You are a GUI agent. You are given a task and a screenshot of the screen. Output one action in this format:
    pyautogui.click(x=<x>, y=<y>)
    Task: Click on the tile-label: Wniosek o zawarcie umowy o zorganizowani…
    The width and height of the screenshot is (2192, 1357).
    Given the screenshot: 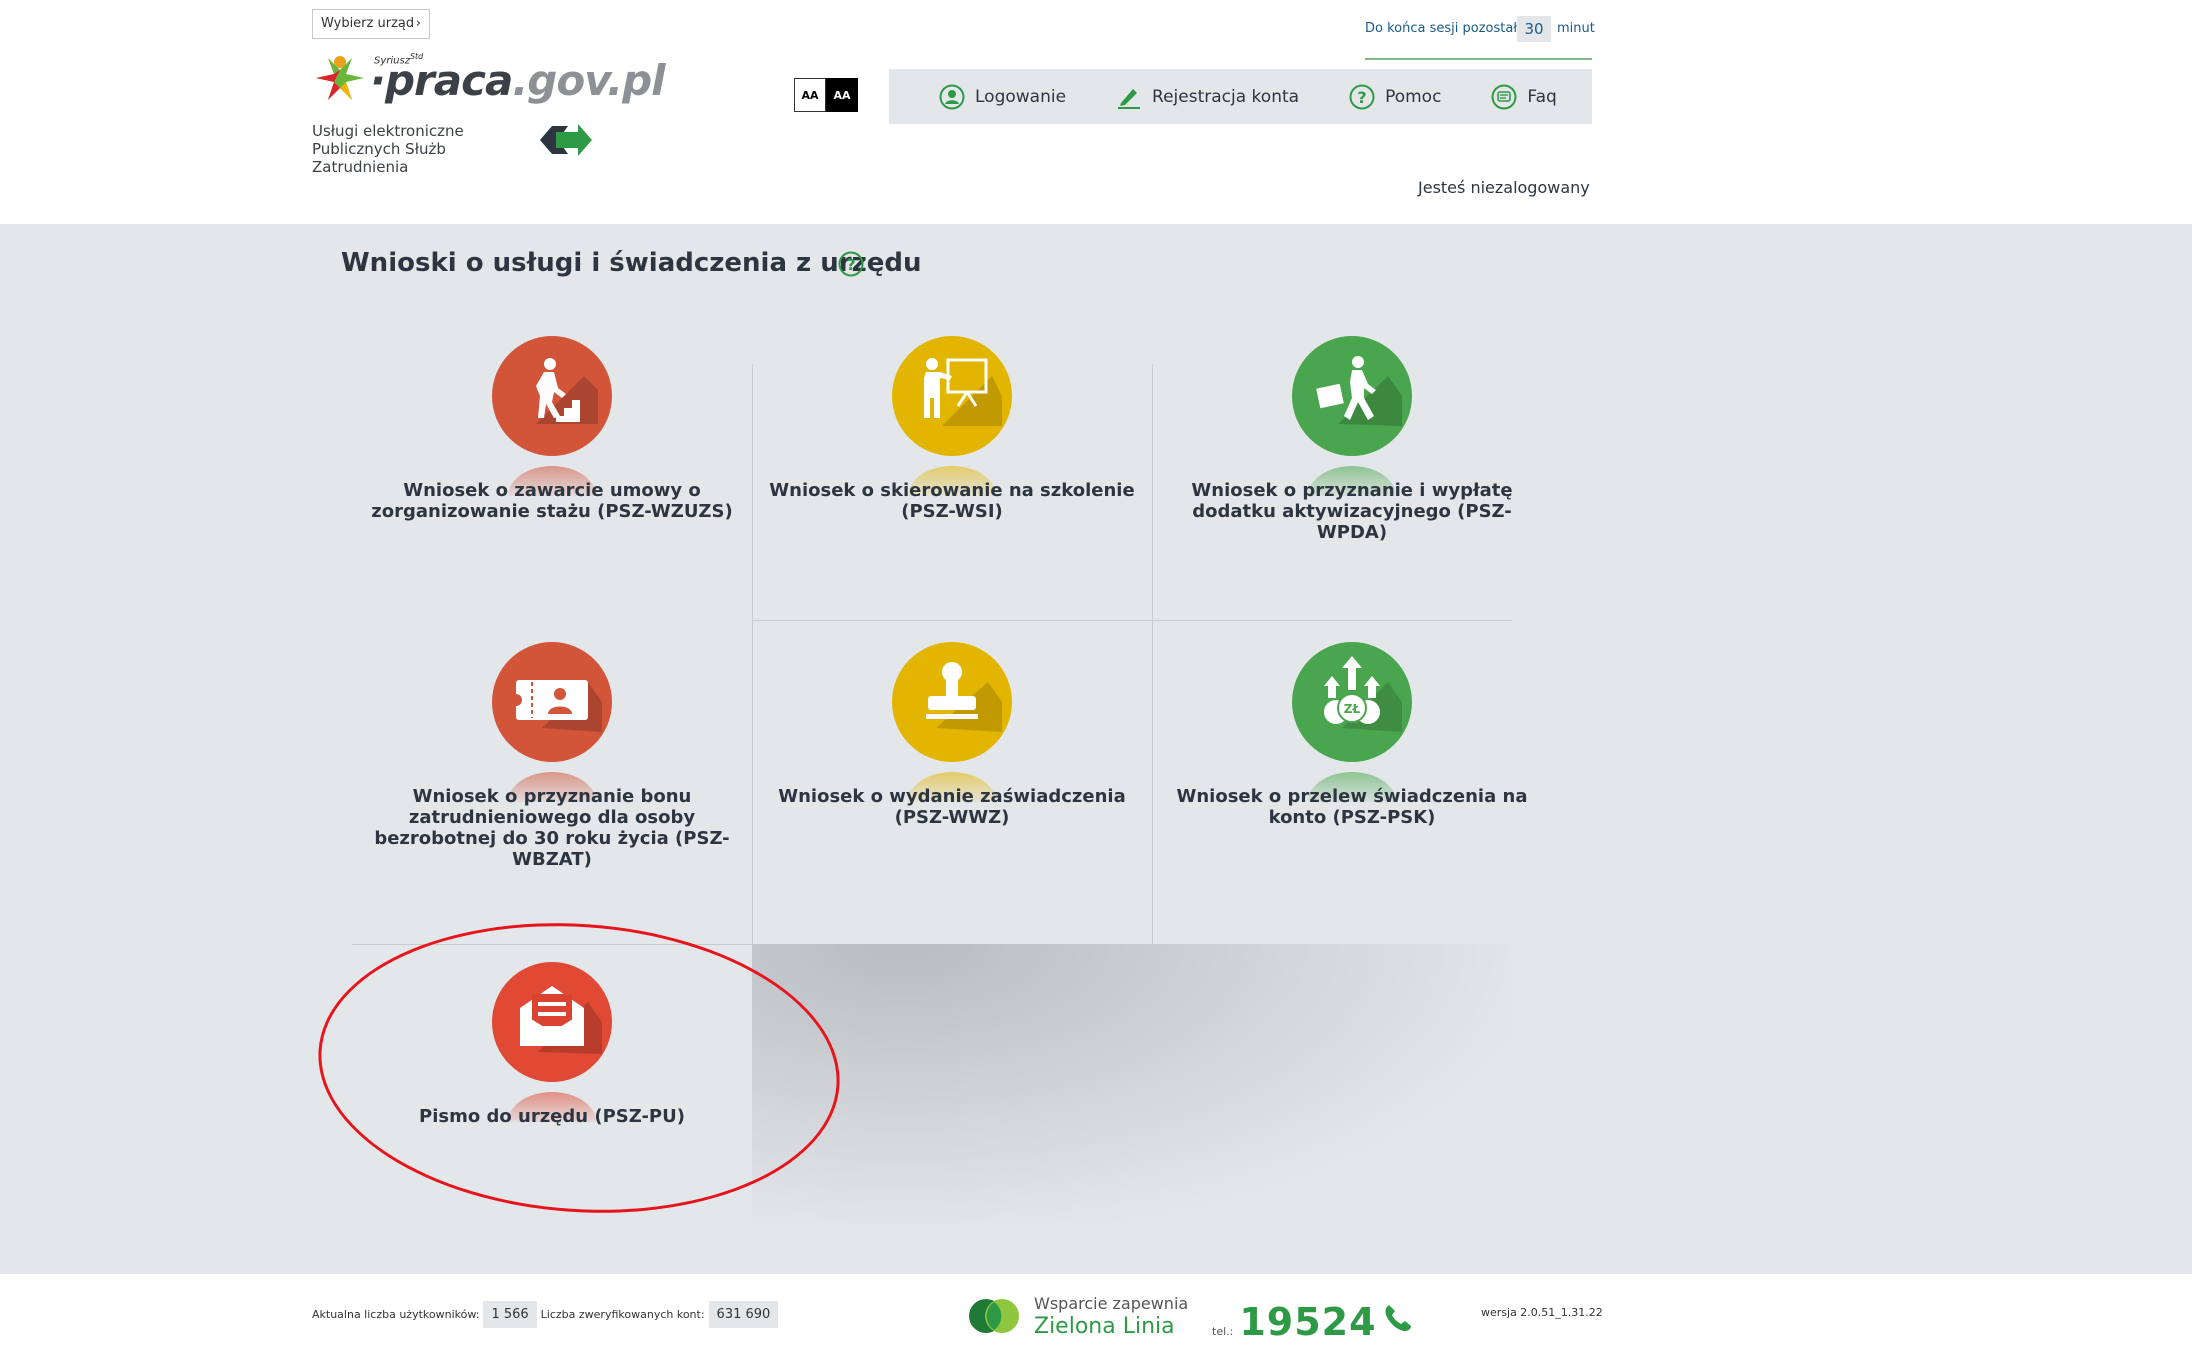 What is the action you would take?
    pyautogui.click(x=552, y=501)
    